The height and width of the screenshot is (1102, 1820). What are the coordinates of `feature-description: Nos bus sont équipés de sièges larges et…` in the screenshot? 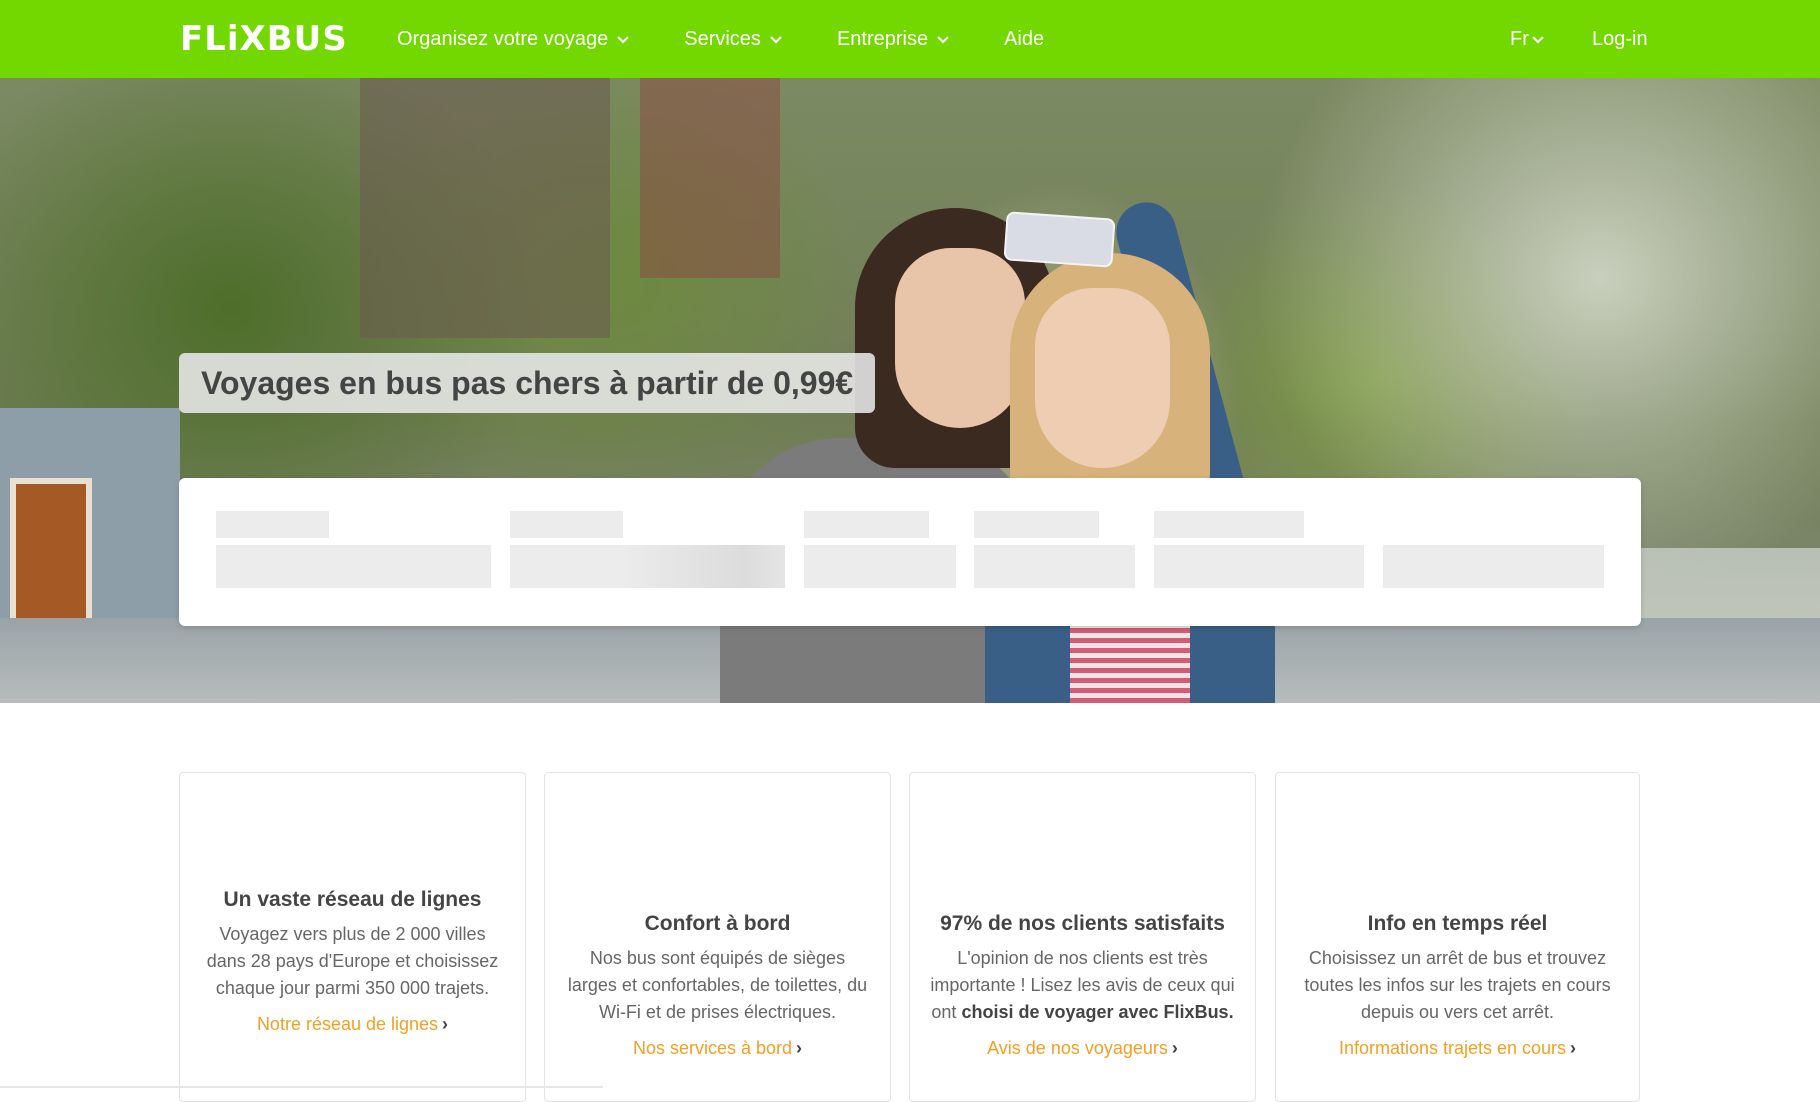 It's located at (717, 985).